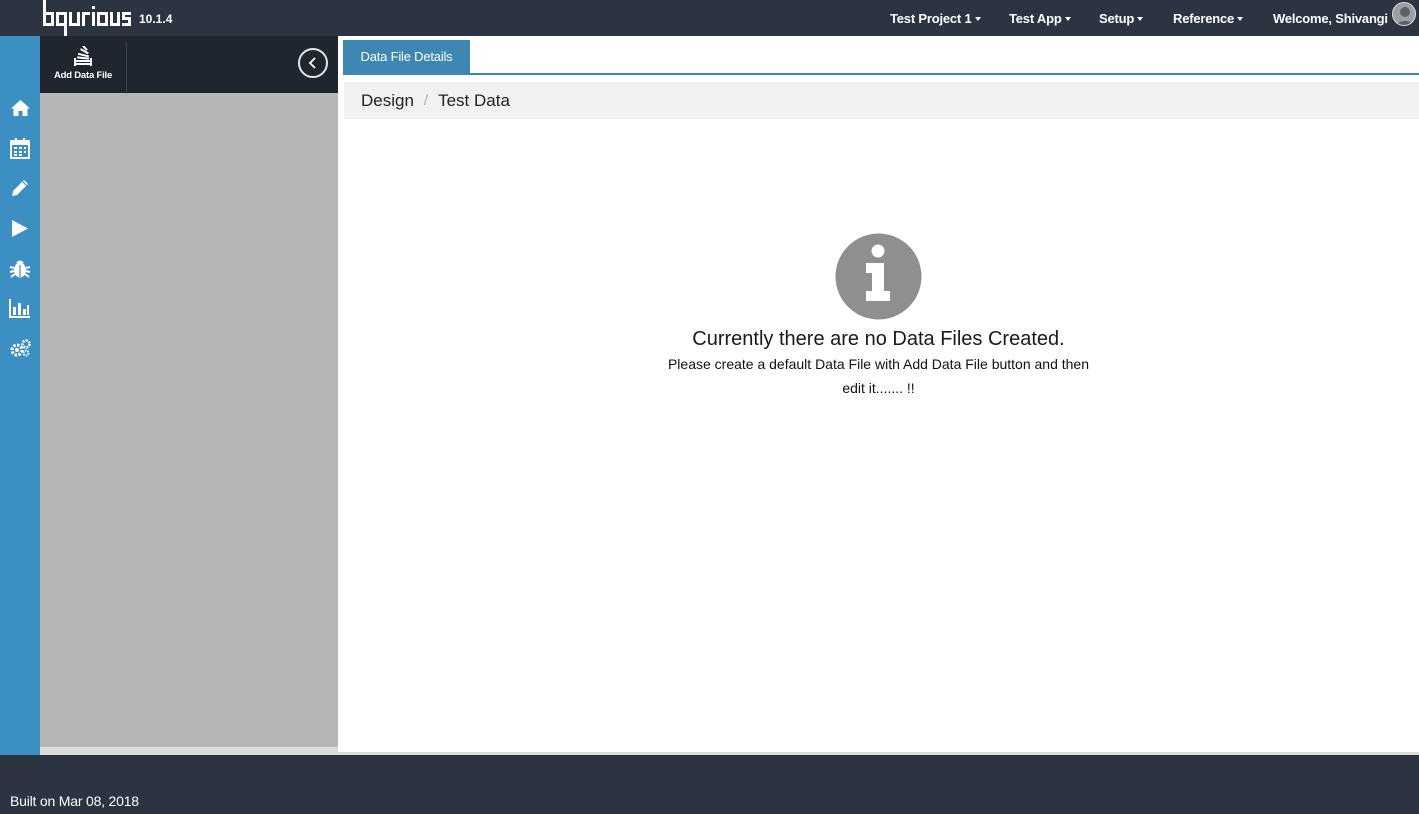 The image size is (1419, 814). Describe the element at coordinates (74, 801) in the screenshot. I see `build-date: Built on Mar 08, 2018` at that location.